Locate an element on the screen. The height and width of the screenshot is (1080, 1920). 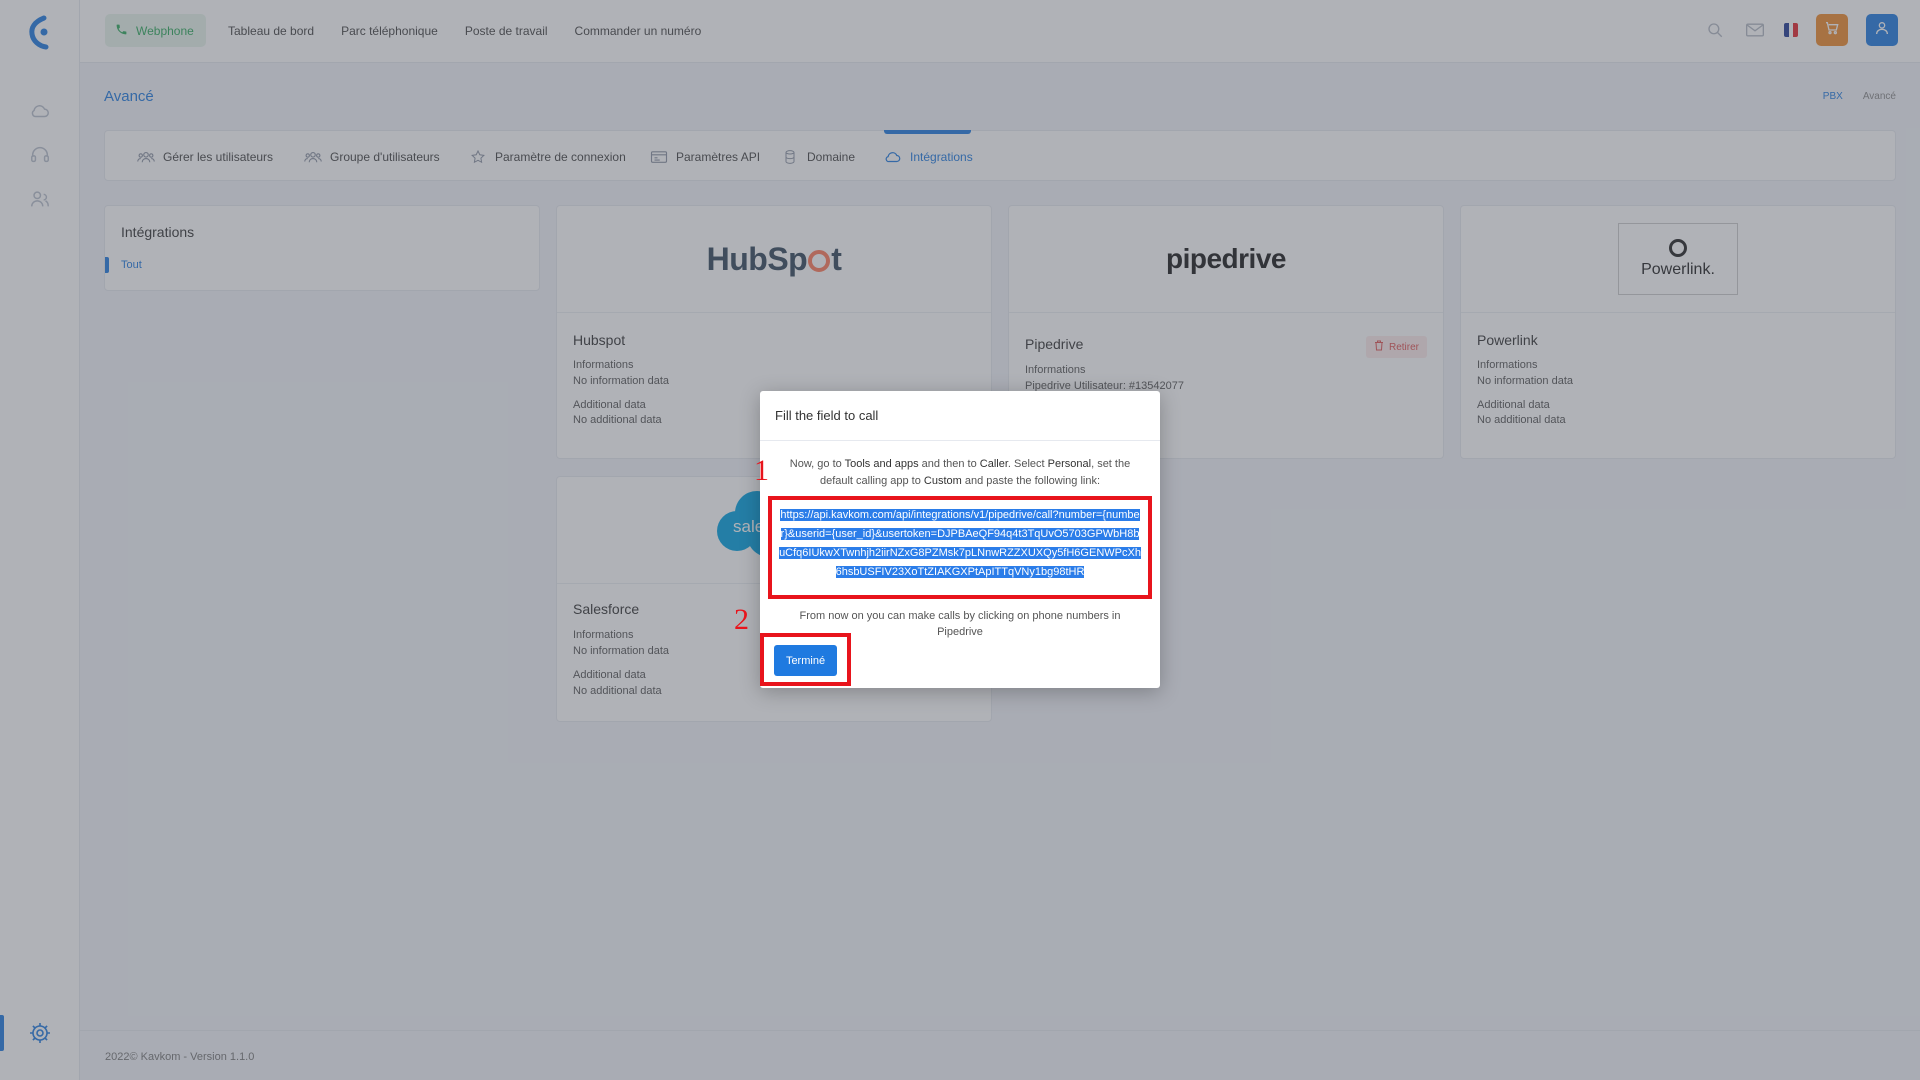
step-1-marker: 1 is located at coordinates (761, 470).